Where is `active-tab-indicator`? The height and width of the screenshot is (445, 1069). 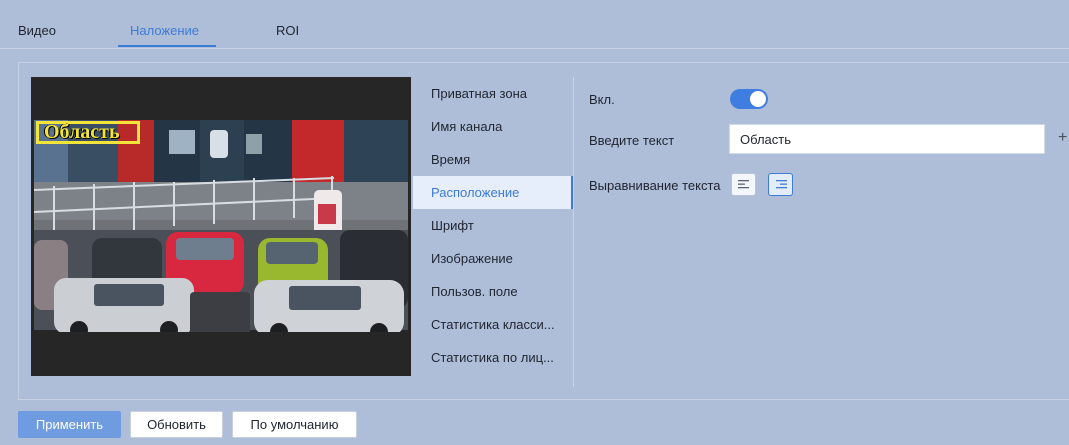
active-tab-indicator is located at coordinates (167, 46).